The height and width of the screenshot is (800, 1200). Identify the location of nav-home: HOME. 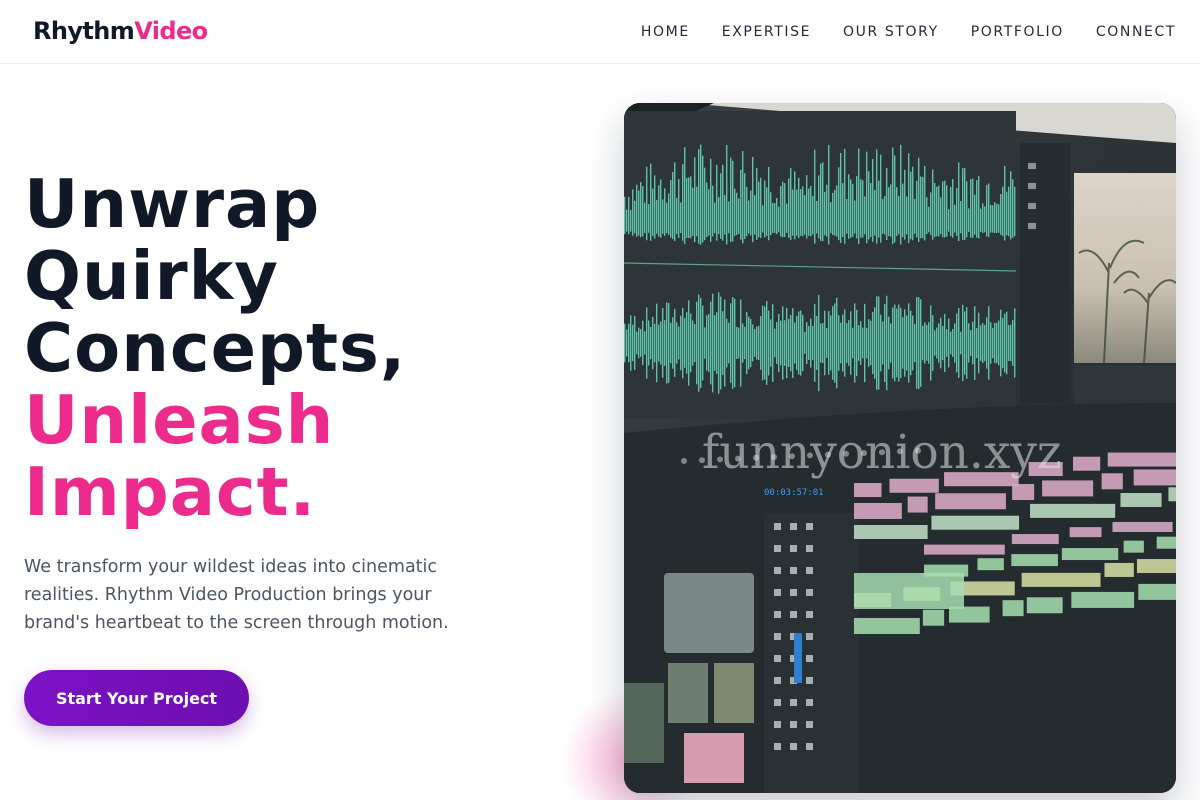
(665, 32).